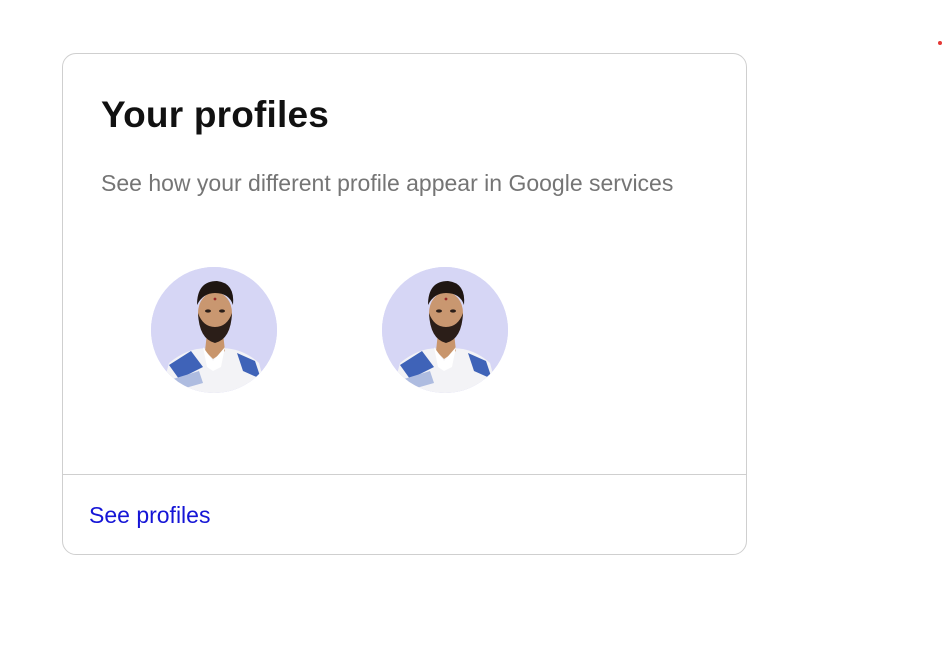 The width and height of the screenshot is (944, 658). I want to click on notification-dot, so click(940, 43).